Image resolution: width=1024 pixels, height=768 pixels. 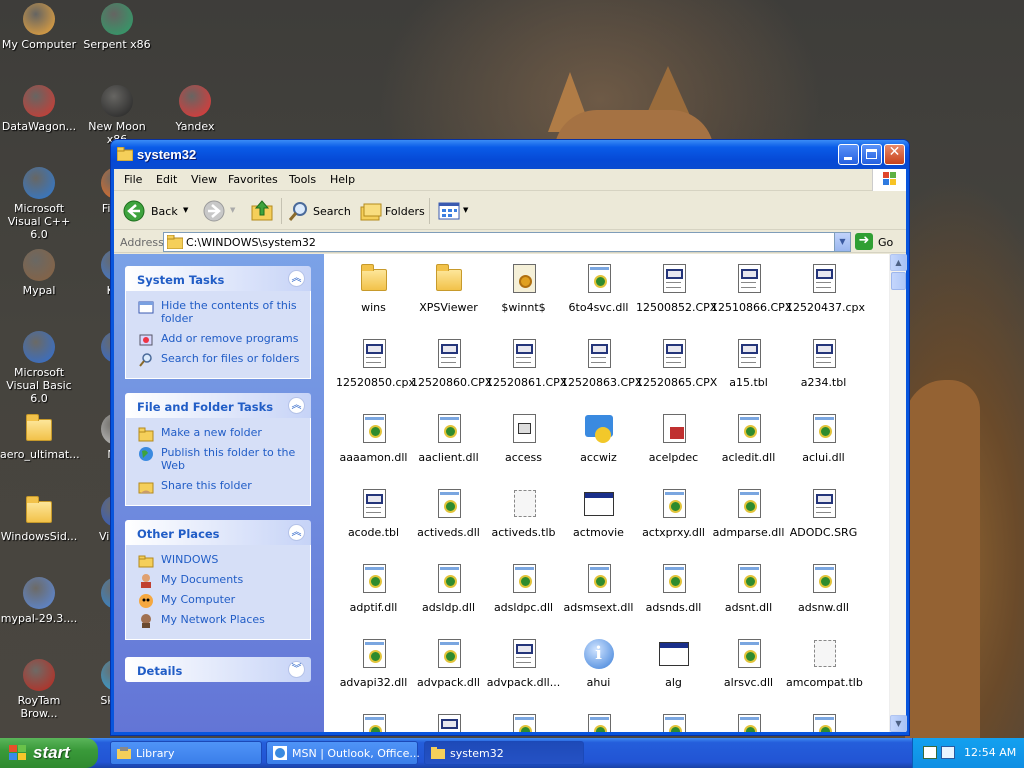 What do you see at coordinates (824, 663) in the screenshot?
I see `file-item: amcompat.tlb` at bounding box center [824, 663].